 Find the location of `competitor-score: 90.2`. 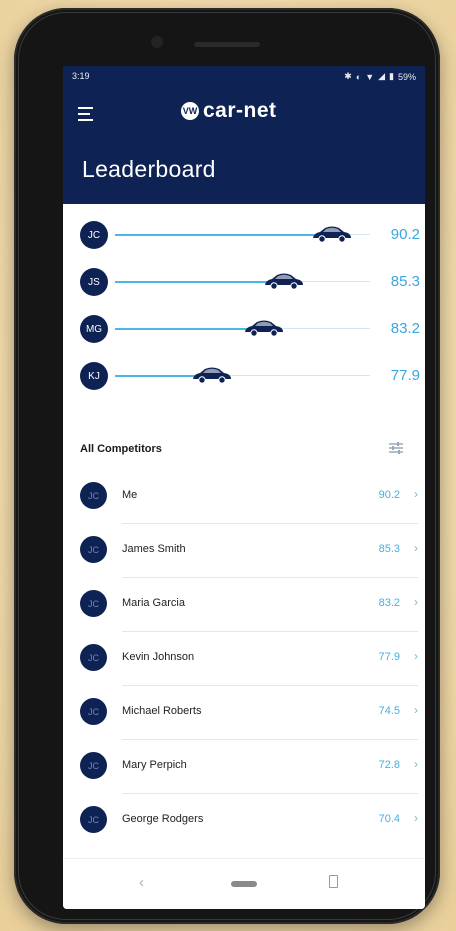

competitor-score: 90.2 is located at coordinates (389, 495).